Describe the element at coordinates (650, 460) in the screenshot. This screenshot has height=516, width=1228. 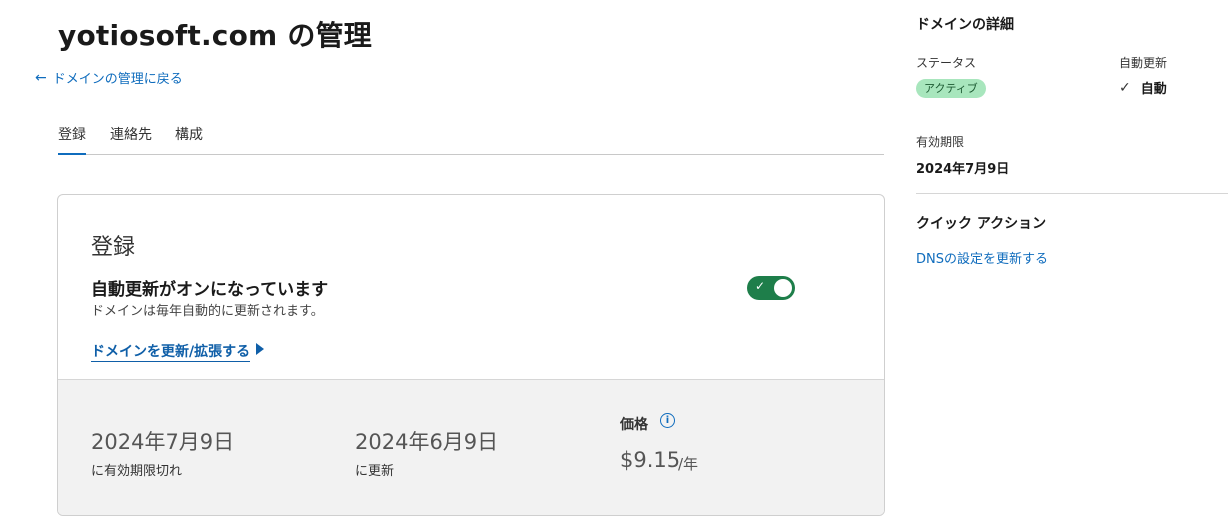
I see `price-value: $9.15` at that location.